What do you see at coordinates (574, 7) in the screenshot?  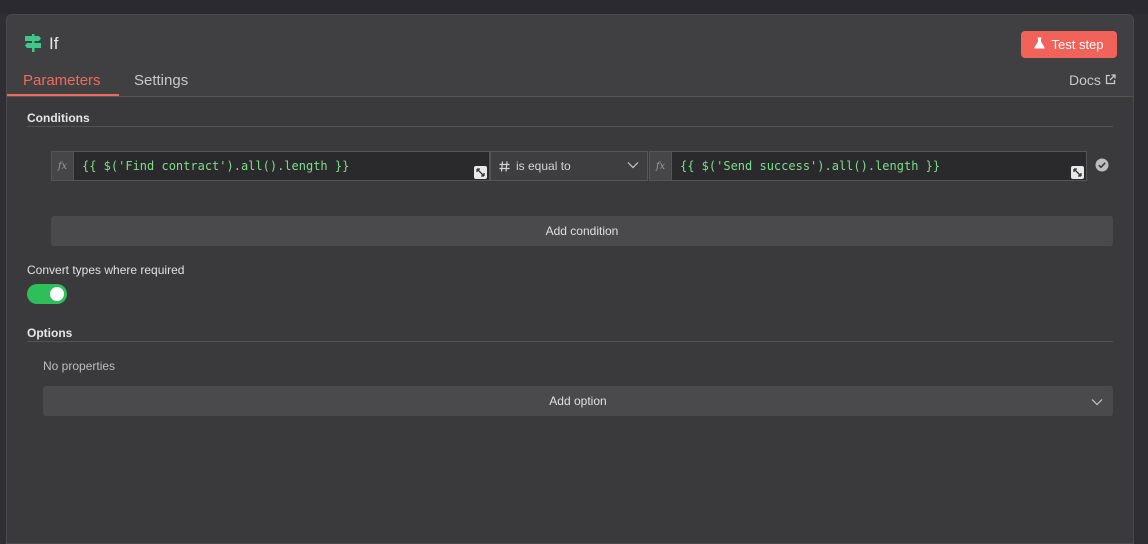 I see `top-bar` at bounding box center [574, 7].